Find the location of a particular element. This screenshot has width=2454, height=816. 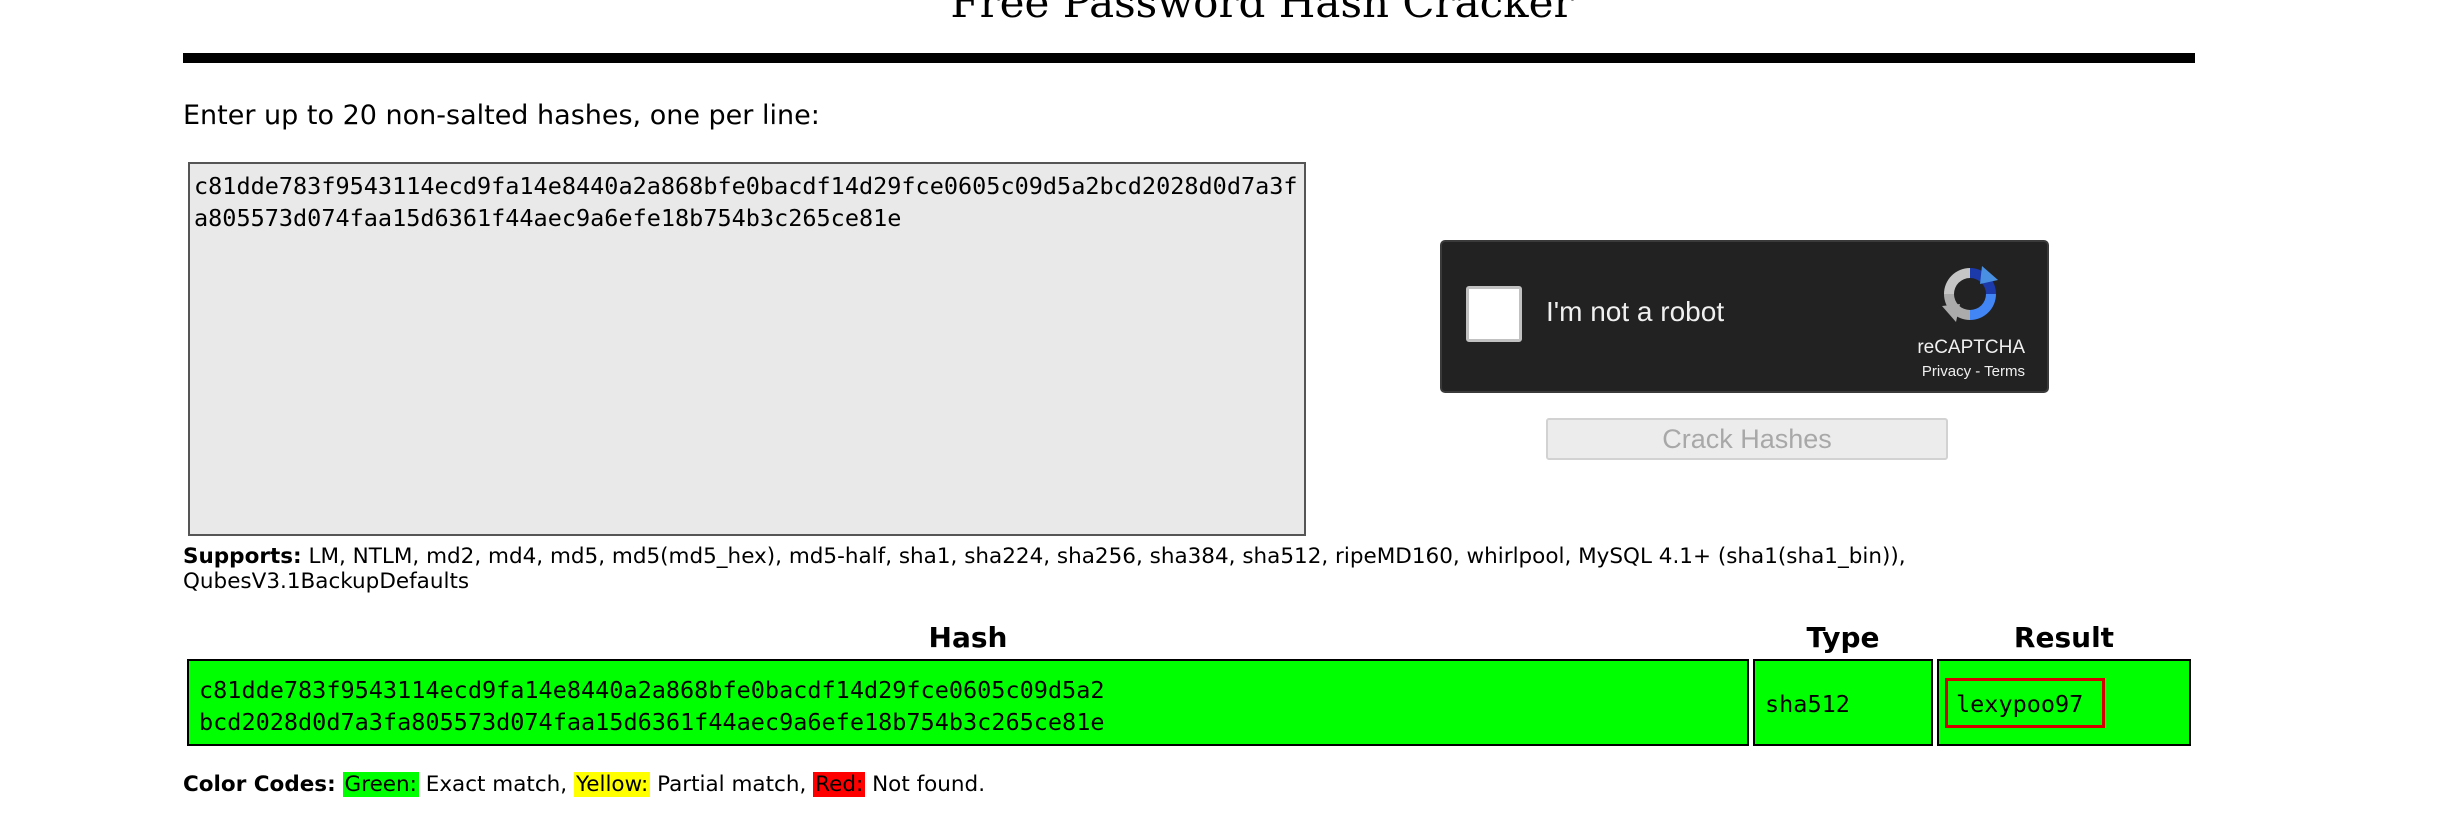

recaptcha-brand: reCAPTCHA is located at coordinates (1971, 347).